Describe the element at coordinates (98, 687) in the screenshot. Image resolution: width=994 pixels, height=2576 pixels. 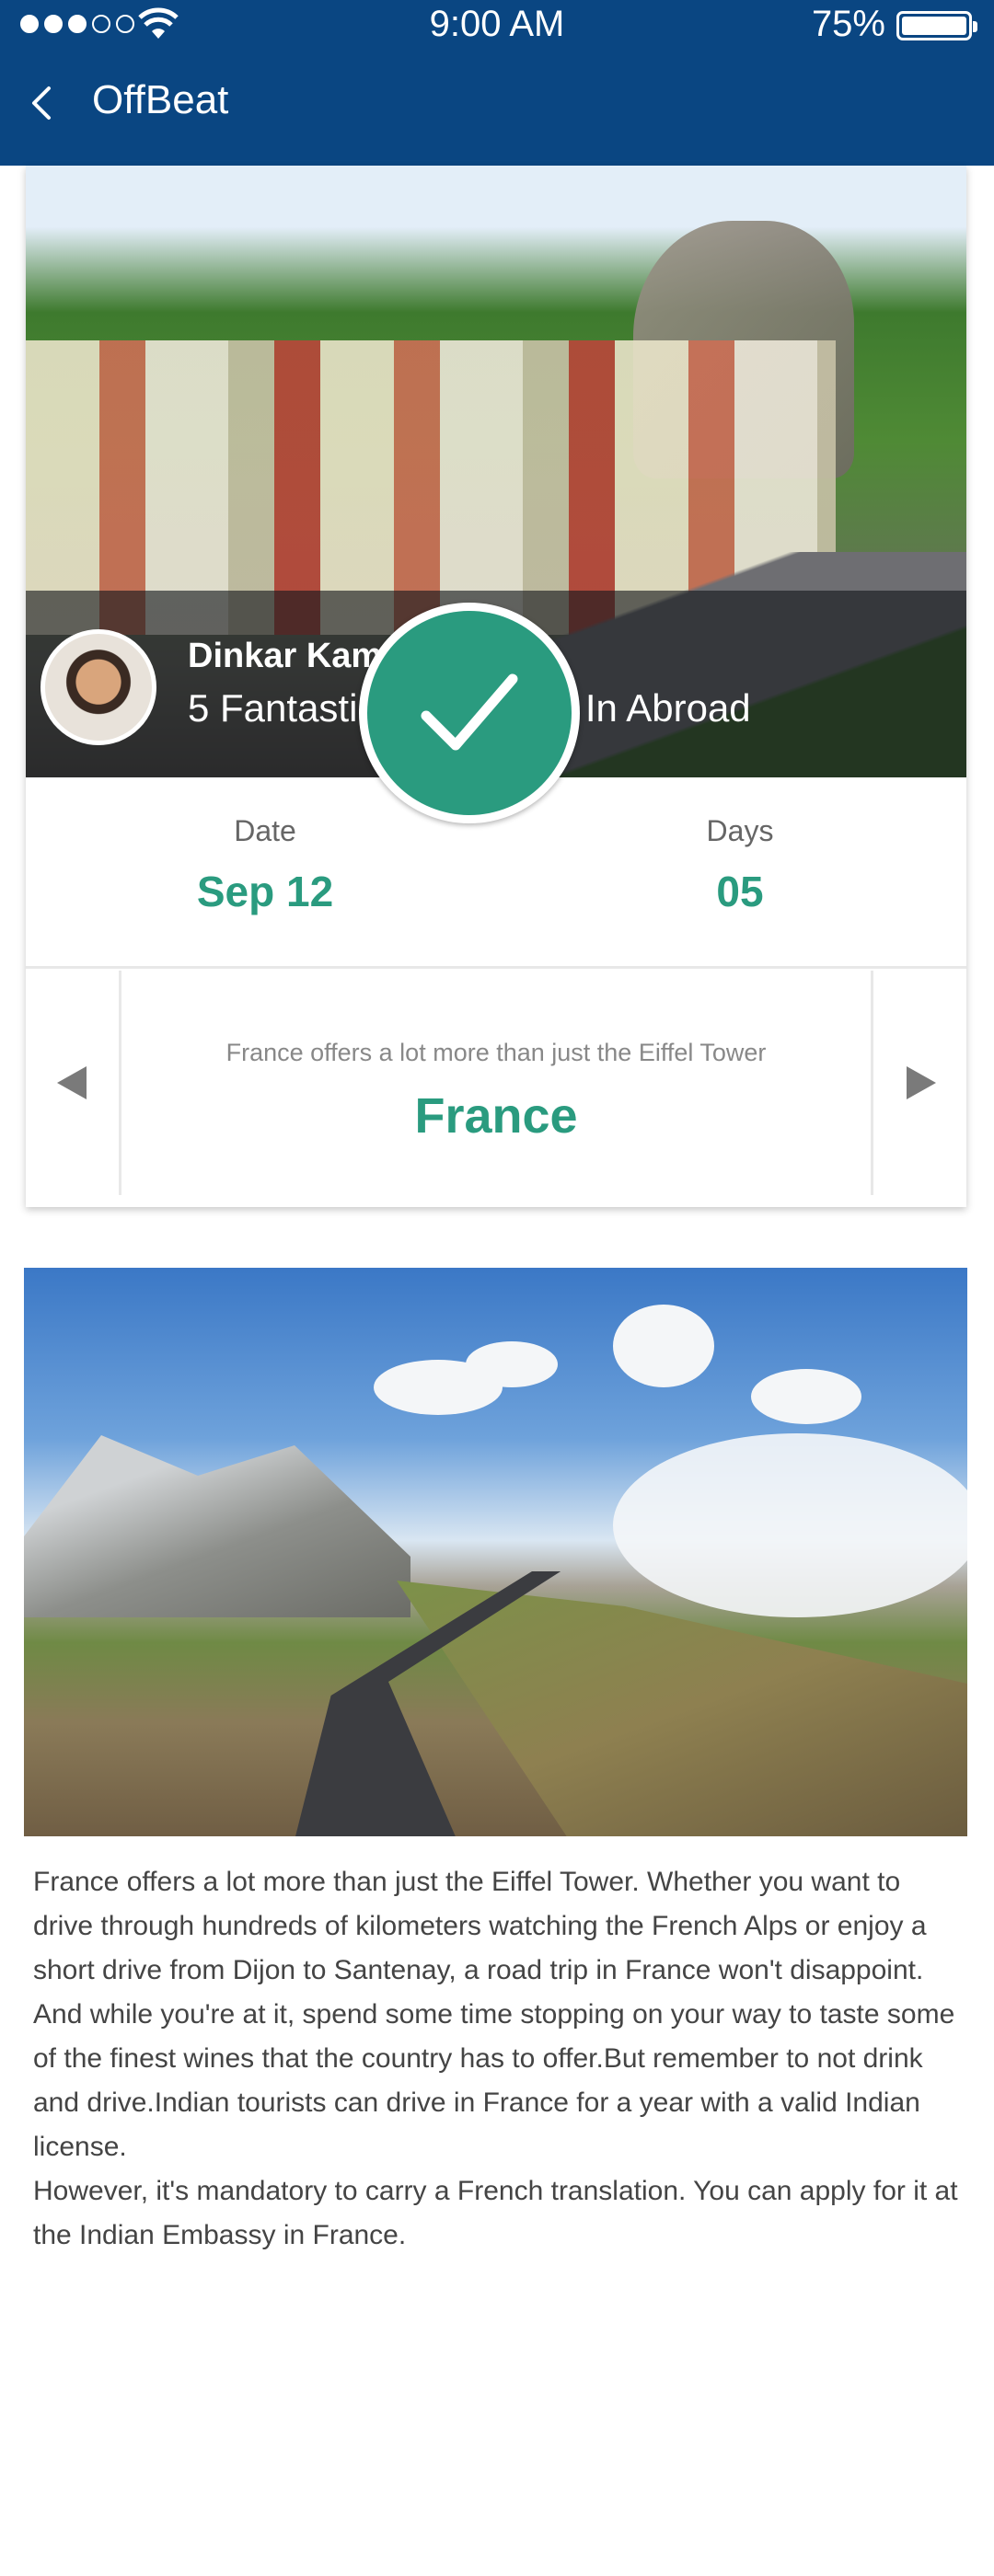
I see `author-avatar` at that location.